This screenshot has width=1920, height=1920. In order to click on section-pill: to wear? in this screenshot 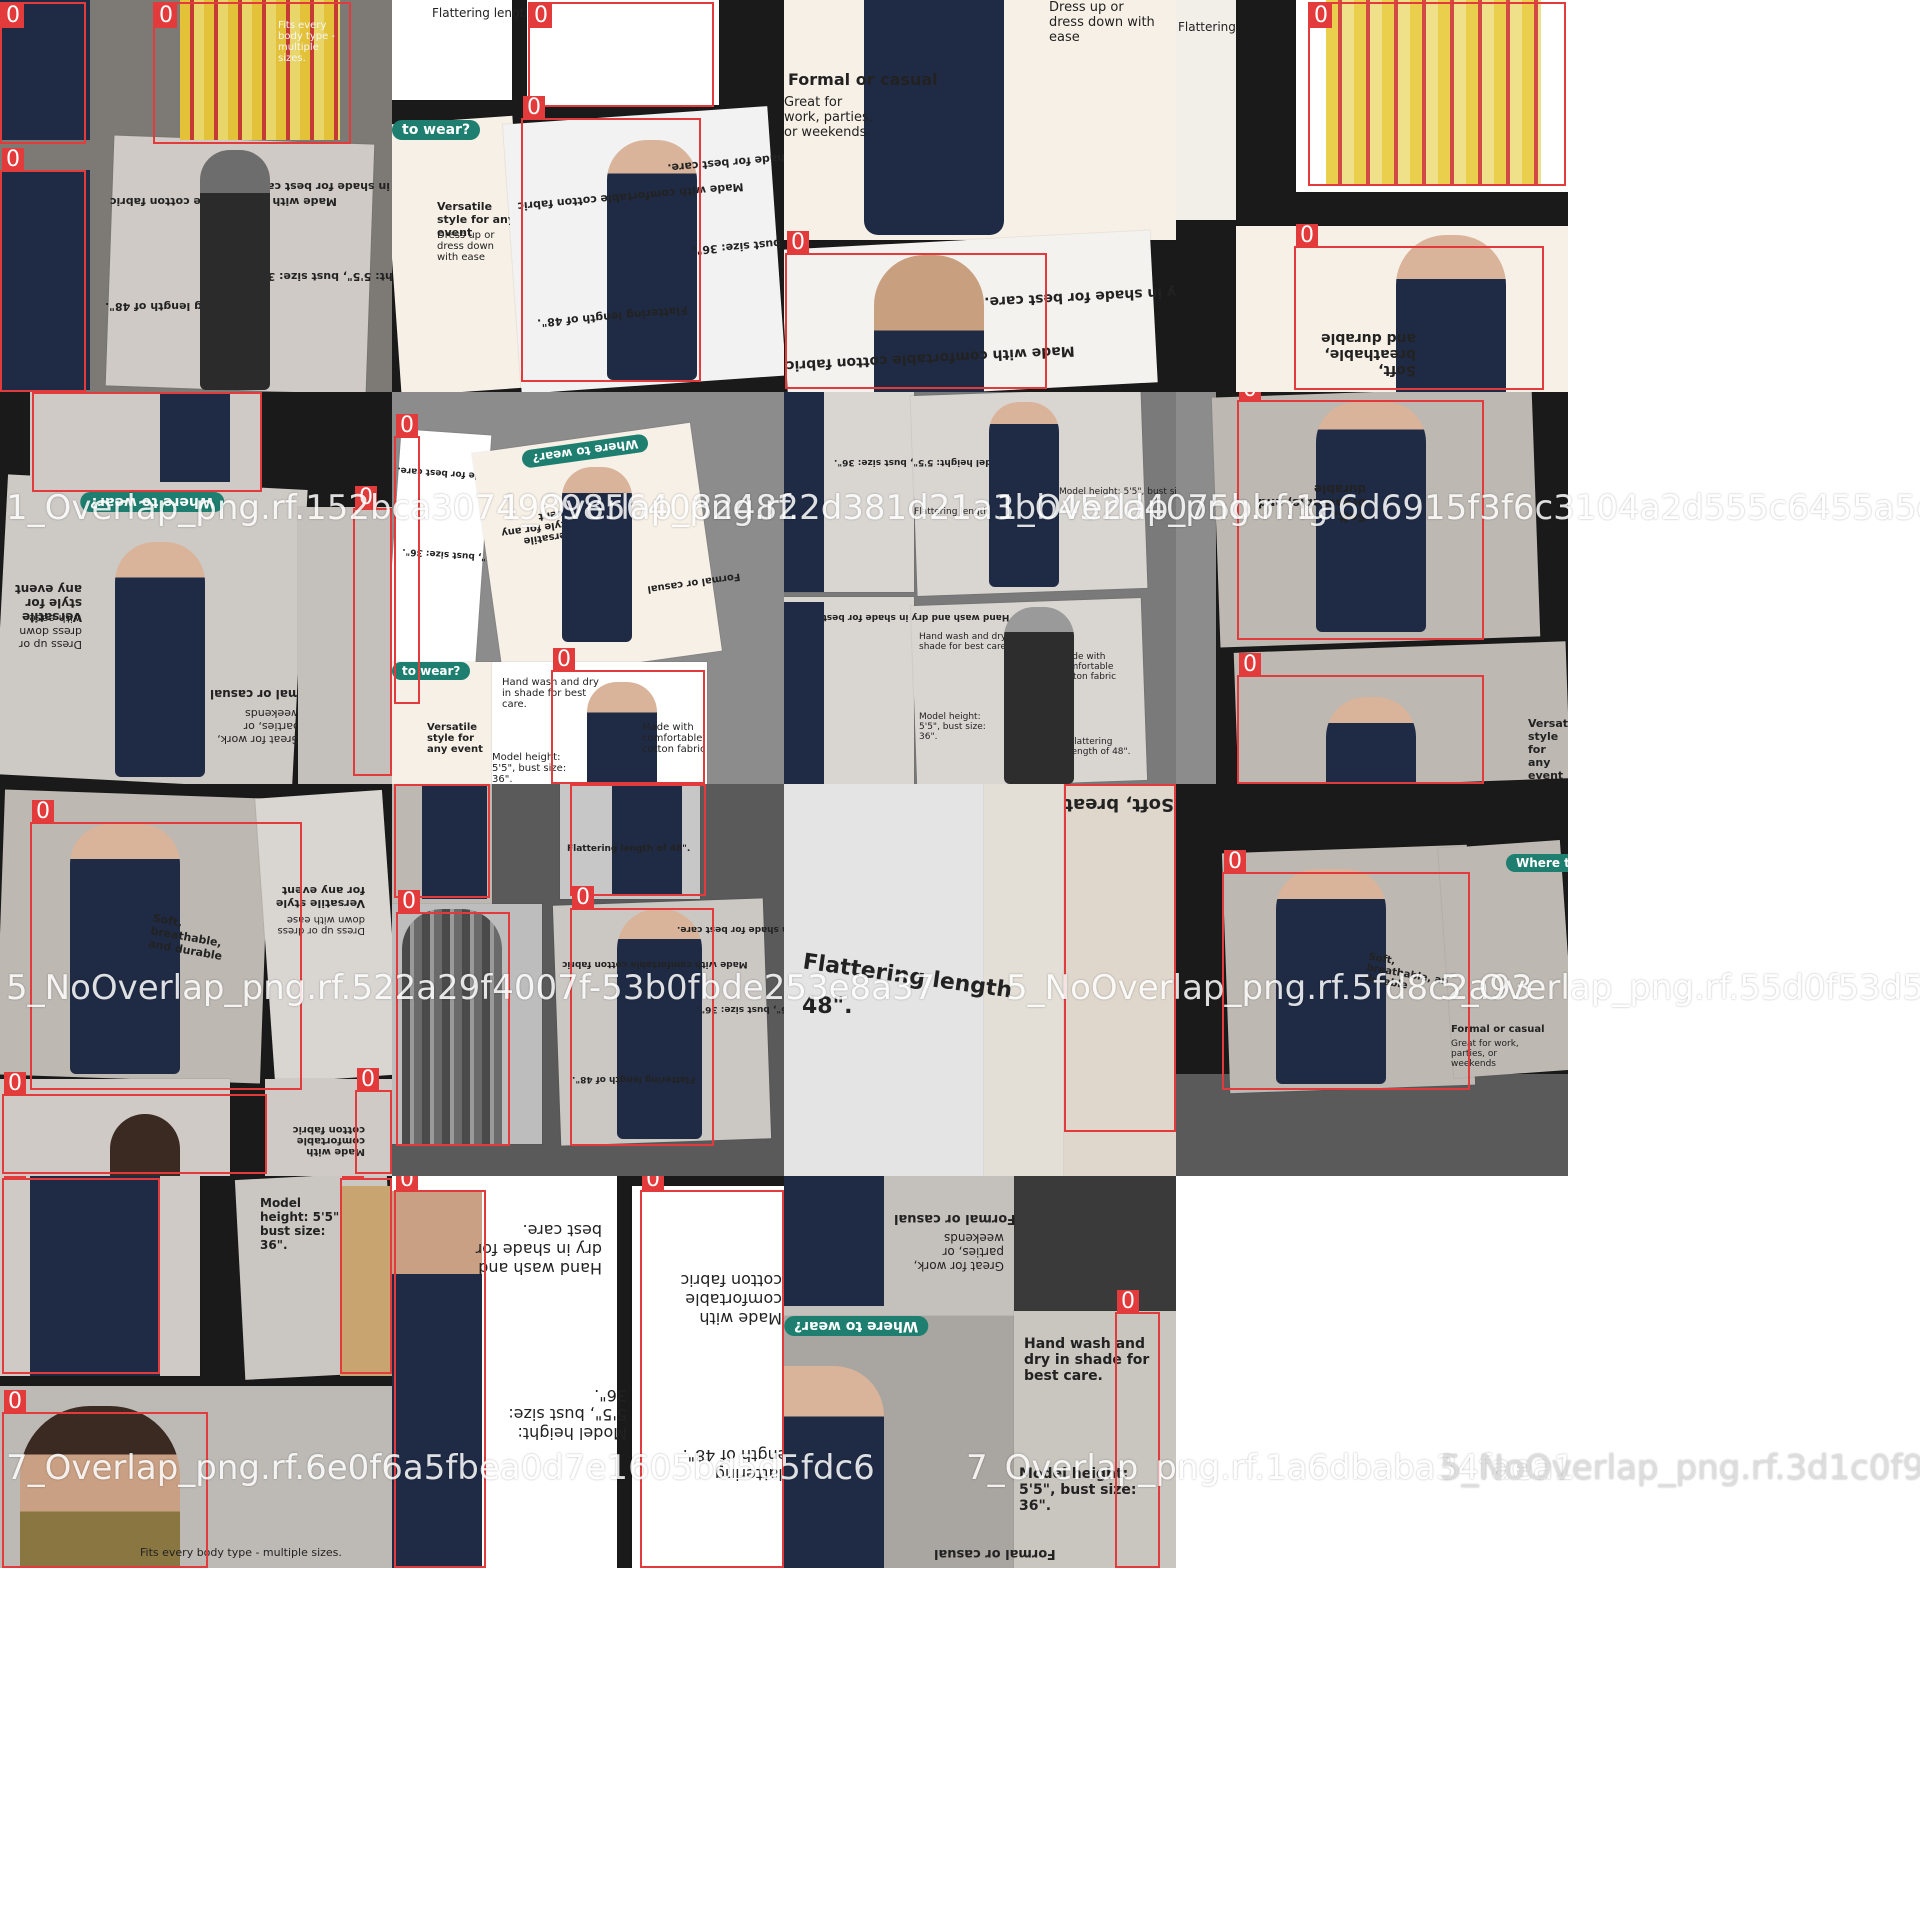, I will do `click(436, 130)`.